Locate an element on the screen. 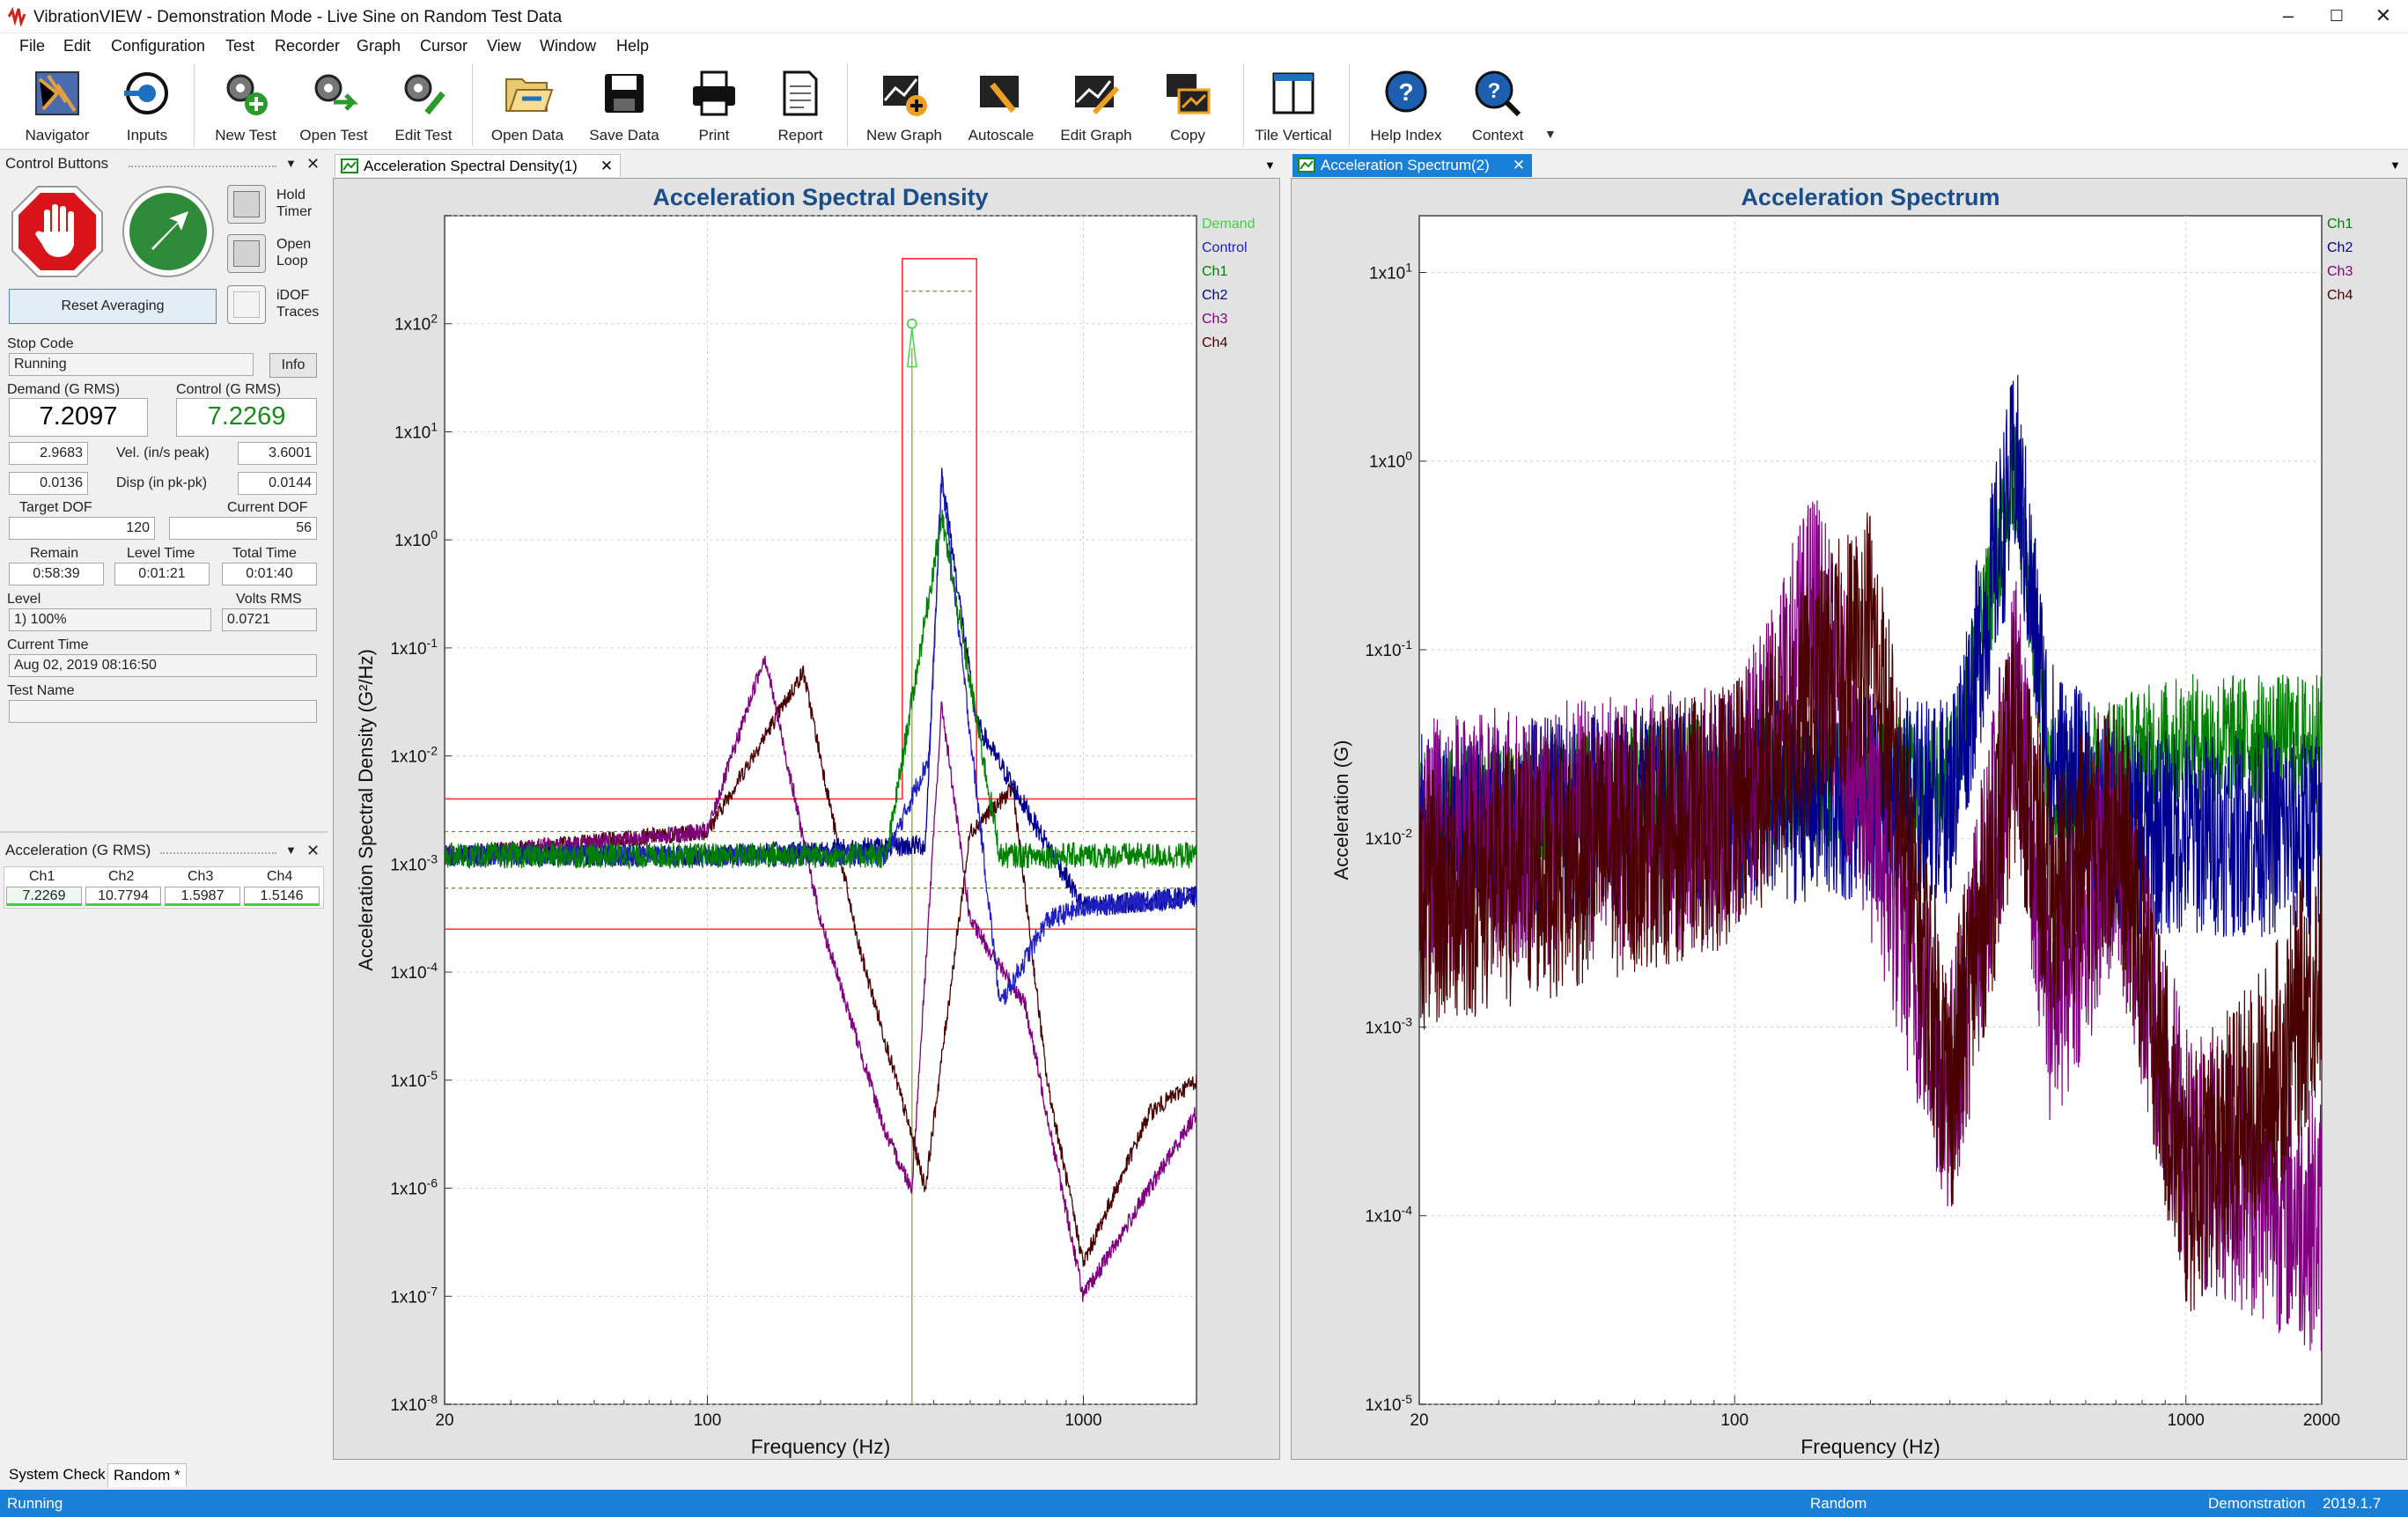 The image size is (2408, 1517). tab-system-check: System Check is located at coordinates (57, 1474).